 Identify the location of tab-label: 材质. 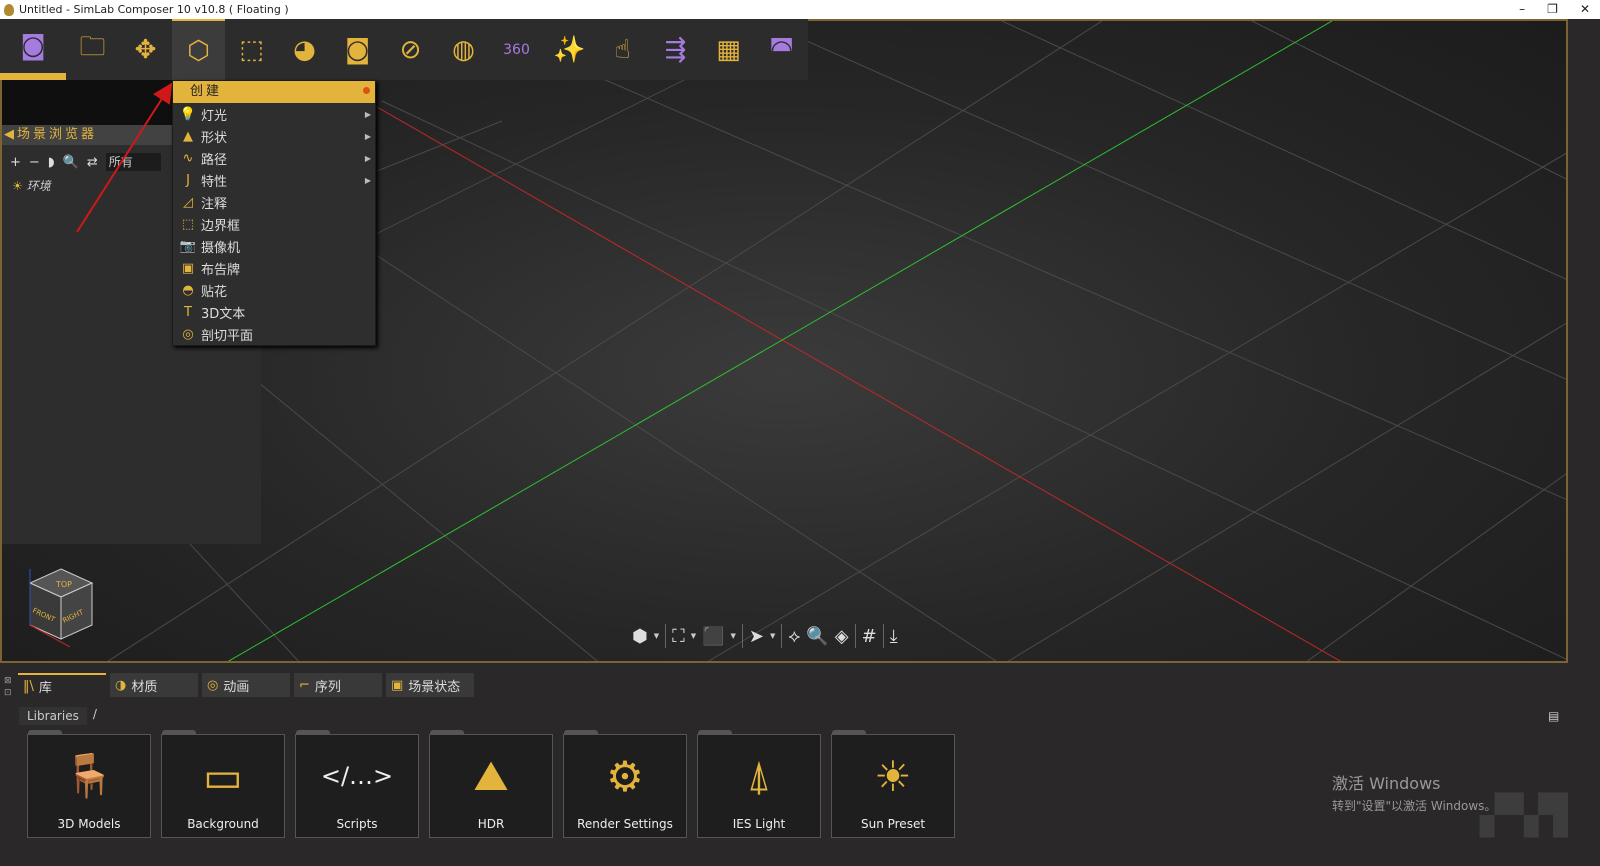
(144, 687).